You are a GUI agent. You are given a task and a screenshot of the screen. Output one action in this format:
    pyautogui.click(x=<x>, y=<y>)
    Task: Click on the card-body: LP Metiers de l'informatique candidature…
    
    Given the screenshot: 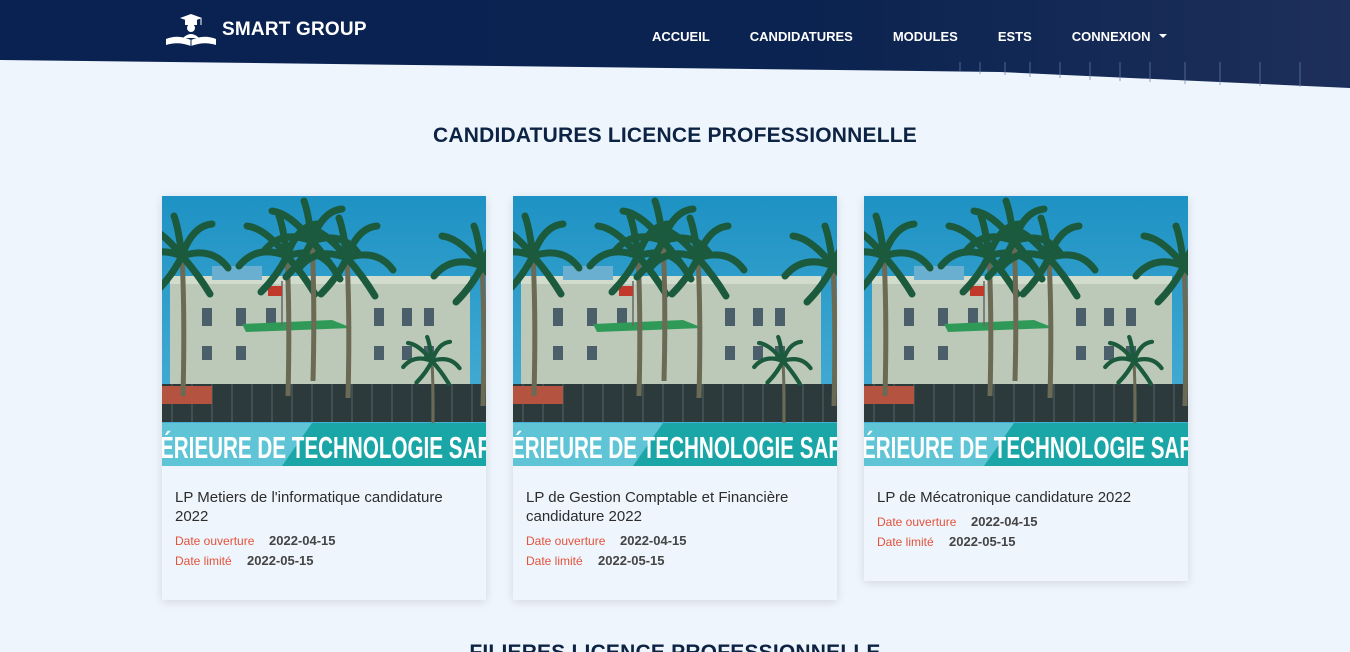 What is the action you would take?
    pyautogui.click(x=324, y=517)
    